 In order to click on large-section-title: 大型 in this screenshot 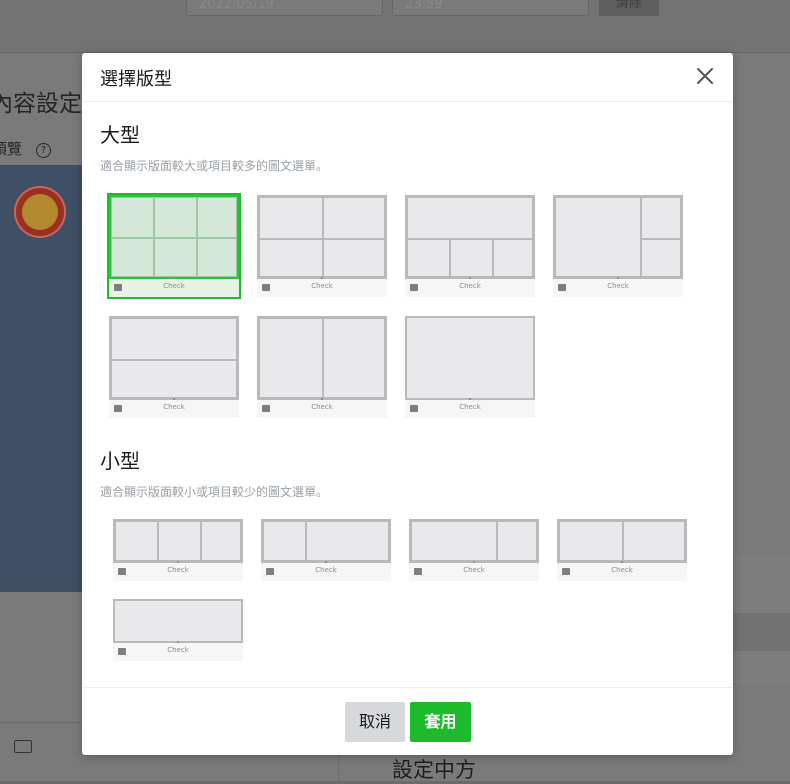, I will do `click(120, 135)`.